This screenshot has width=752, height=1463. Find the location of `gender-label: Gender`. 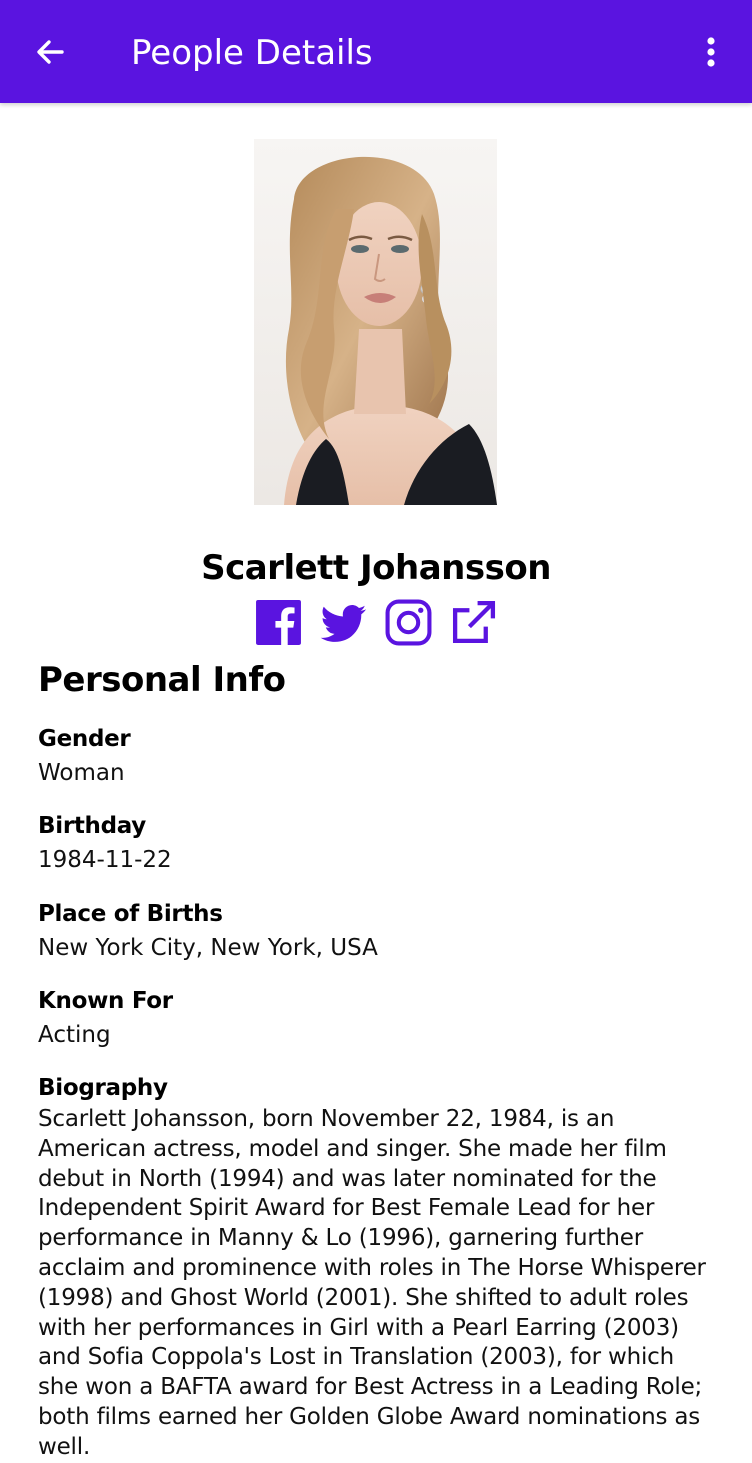

gender-label: Gender is located at coordinates (84, 739).